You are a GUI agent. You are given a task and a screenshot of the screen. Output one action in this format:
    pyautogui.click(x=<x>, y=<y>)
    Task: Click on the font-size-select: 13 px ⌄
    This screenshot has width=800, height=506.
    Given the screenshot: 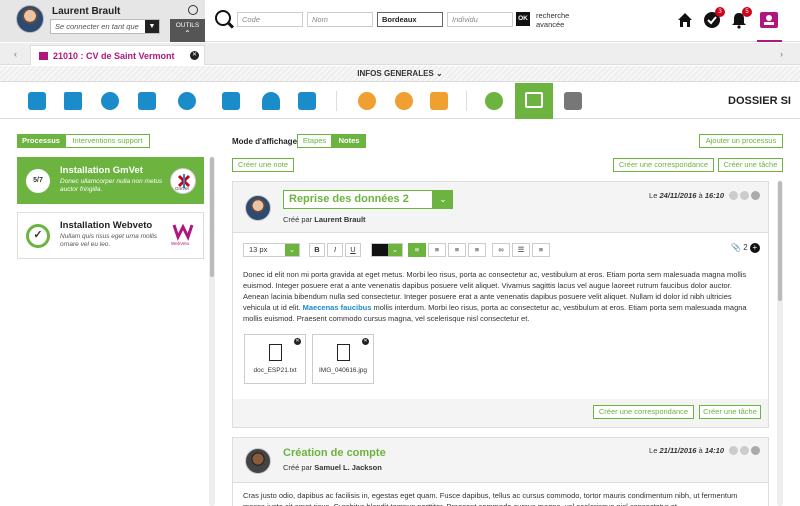 What is the action you would take?
    pyautogui.click(x=271, y=250)
    